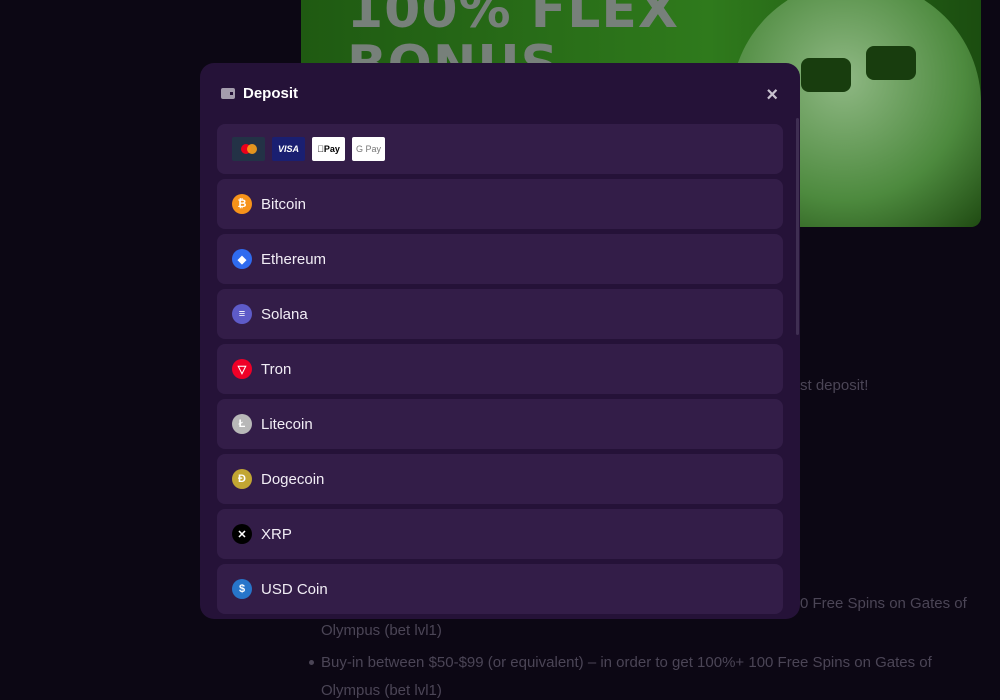 This screenshot has height=700, width=1000. What do you see at coordinates (500, 424) in the screenshot?
I see `payment-method-litecoin: Ł Litecoin` at bounding box center [500, 424].